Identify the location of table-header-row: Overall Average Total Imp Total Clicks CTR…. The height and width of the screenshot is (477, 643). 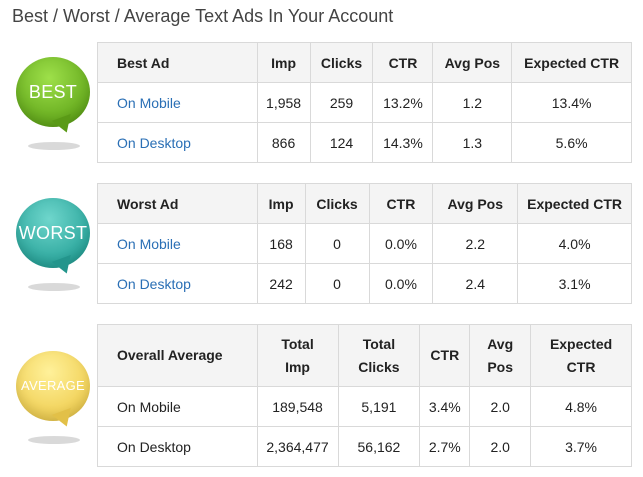
(364, 355).